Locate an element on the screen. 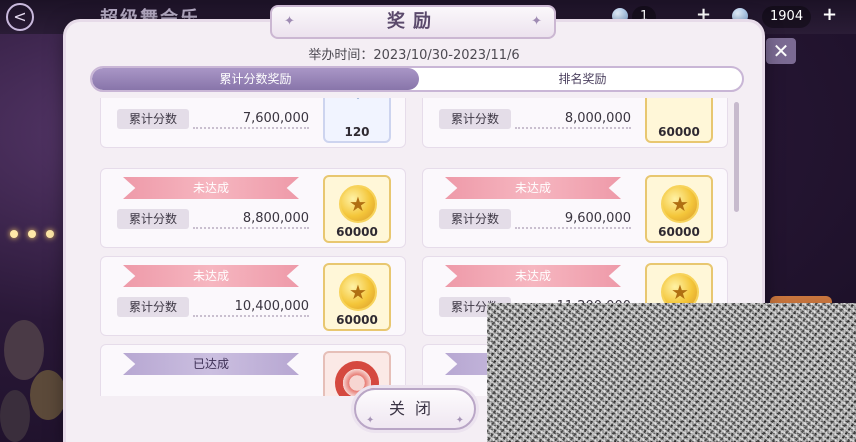 The height and width of the screenshot is (442, 856). score-threshold: 8,800,000 is located at coordinates (251, 219).